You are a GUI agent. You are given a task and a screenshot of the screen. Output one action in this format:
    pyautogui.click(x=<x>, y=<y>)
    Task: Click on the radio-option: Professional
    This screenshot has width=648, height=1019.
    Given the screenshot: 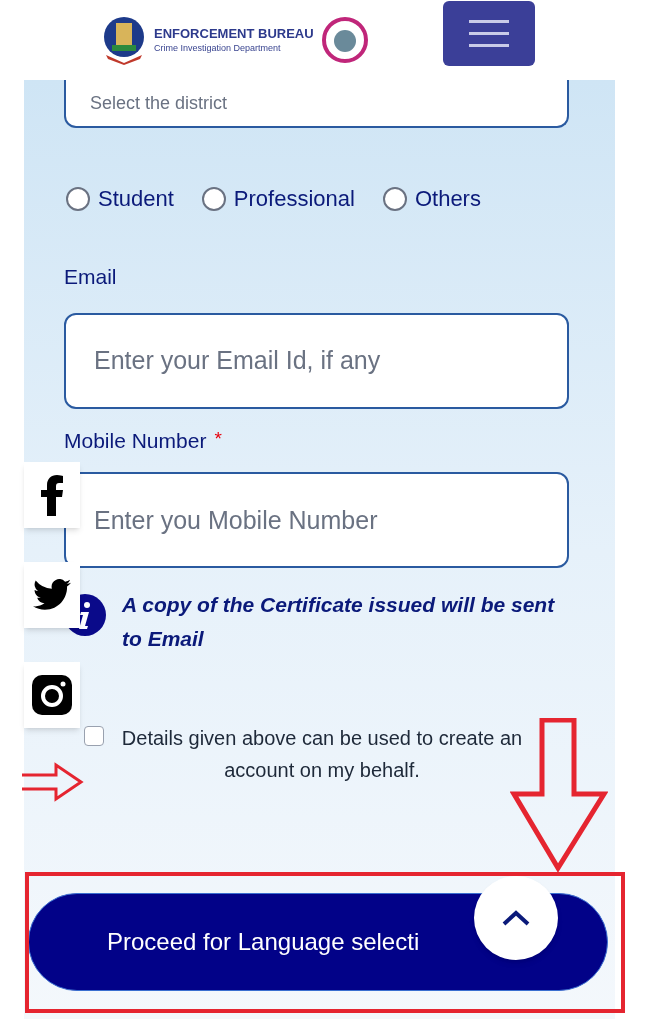 What is the action you would take?
    pyautogui.click(x=278, y=198)
    